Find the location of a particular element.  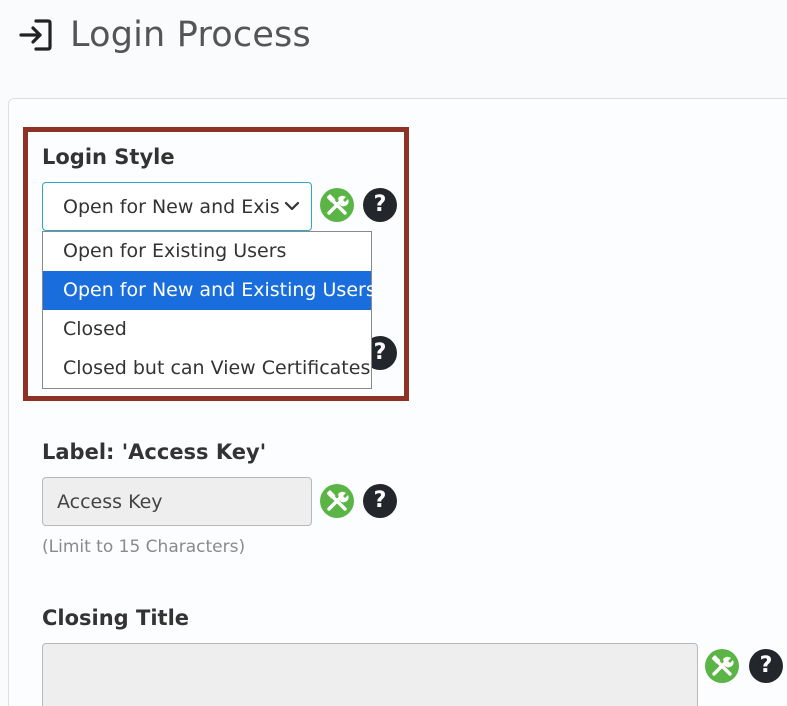

access-key-hint: (Limit to 15 Characters) is located at coordinates (144, 547).